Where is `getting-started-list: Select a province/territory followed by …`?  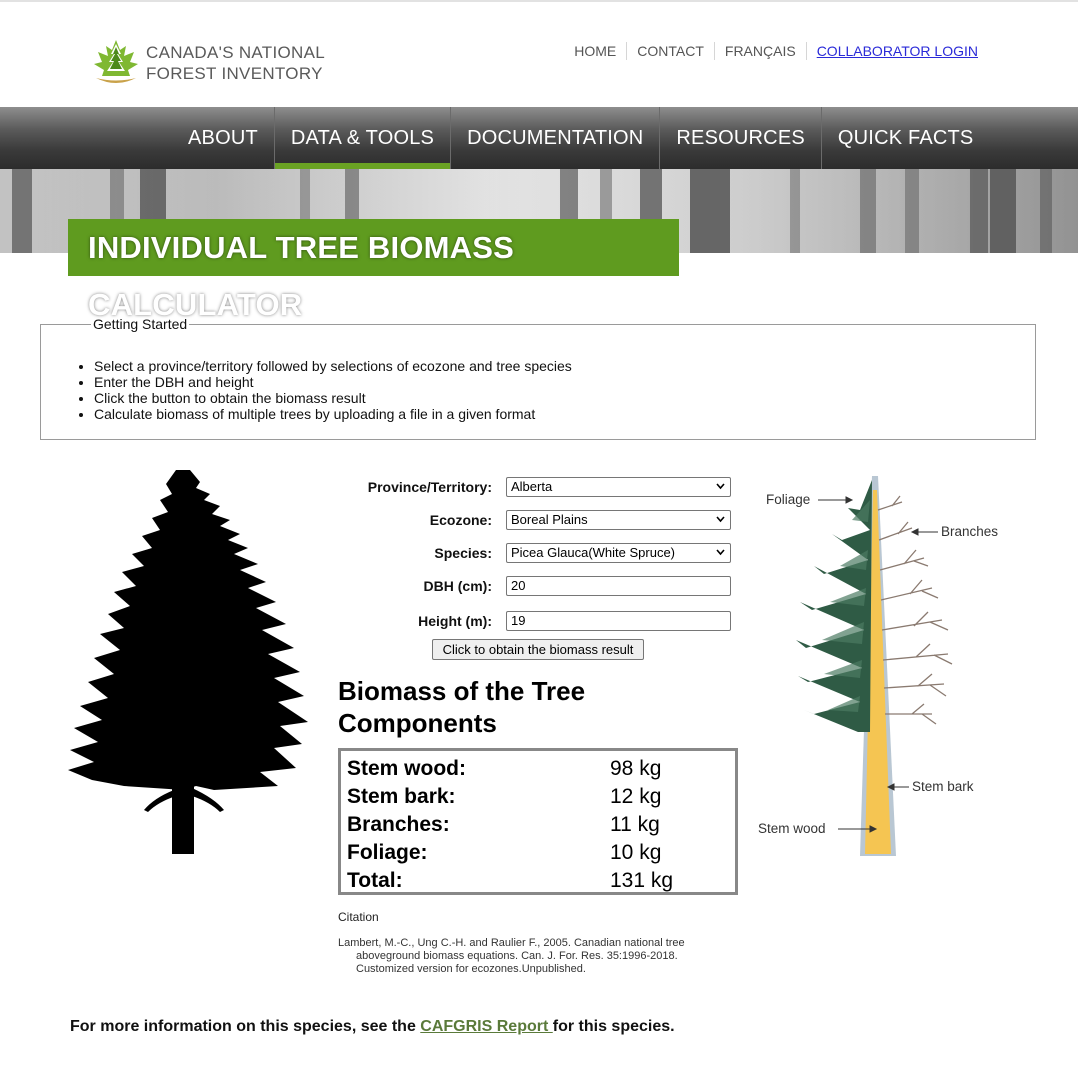
getting-started-list: Select a province/territory followed by … is located at coordinates (538, 390).